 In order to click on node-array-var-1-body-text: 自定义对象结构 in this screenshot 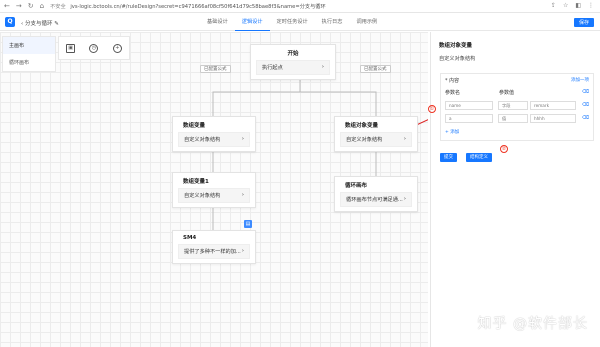, I will do `click(202, 196)`.